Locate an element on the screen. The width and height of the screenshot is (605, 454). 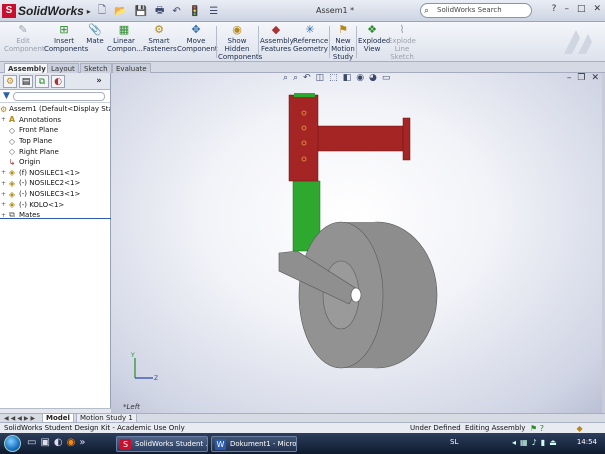
tree-item-assembly: ⚙ Assem1 (Default<Display State is located at coordinates (55, 109).